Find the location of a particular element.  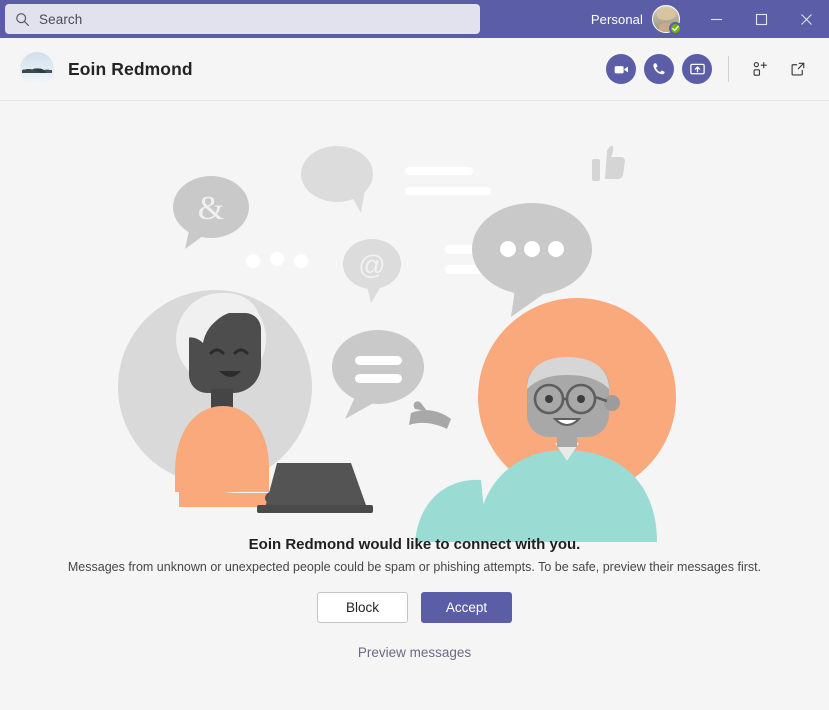

minimize-icon is located at coordinates (716, 19).